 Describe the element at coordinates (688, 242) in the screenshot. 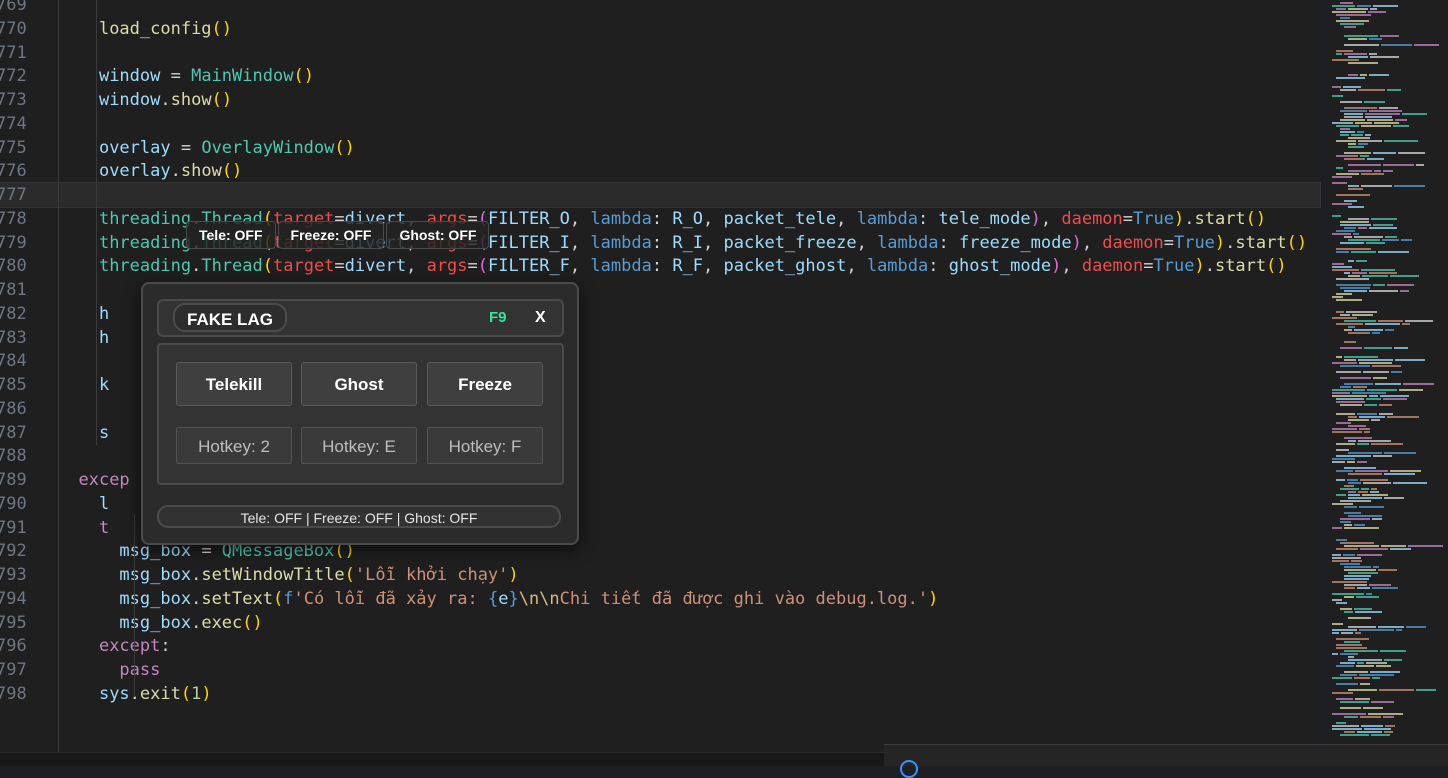

I see `code-token: R_I` at that location.